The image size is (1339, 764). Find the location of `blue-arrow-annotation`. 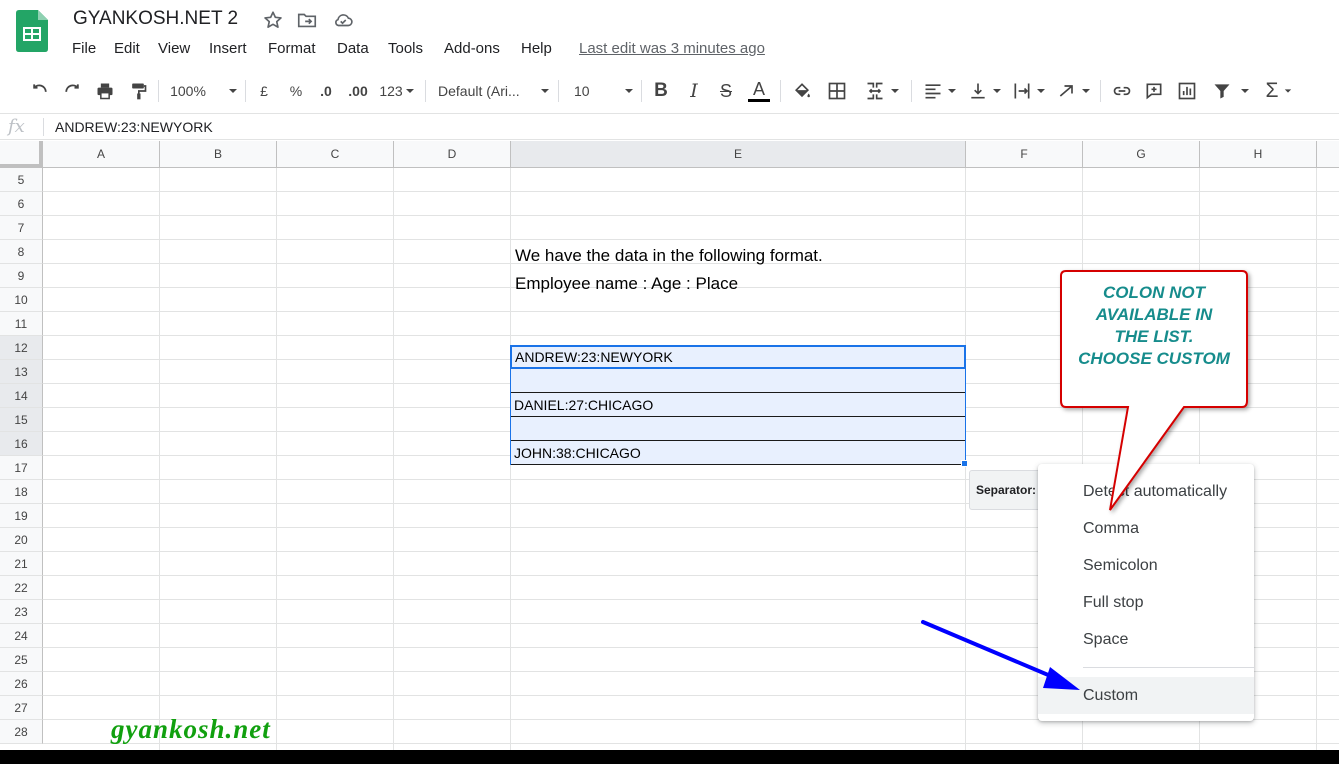

blue-arrow-annotation is located at coordinates (1000, 655).